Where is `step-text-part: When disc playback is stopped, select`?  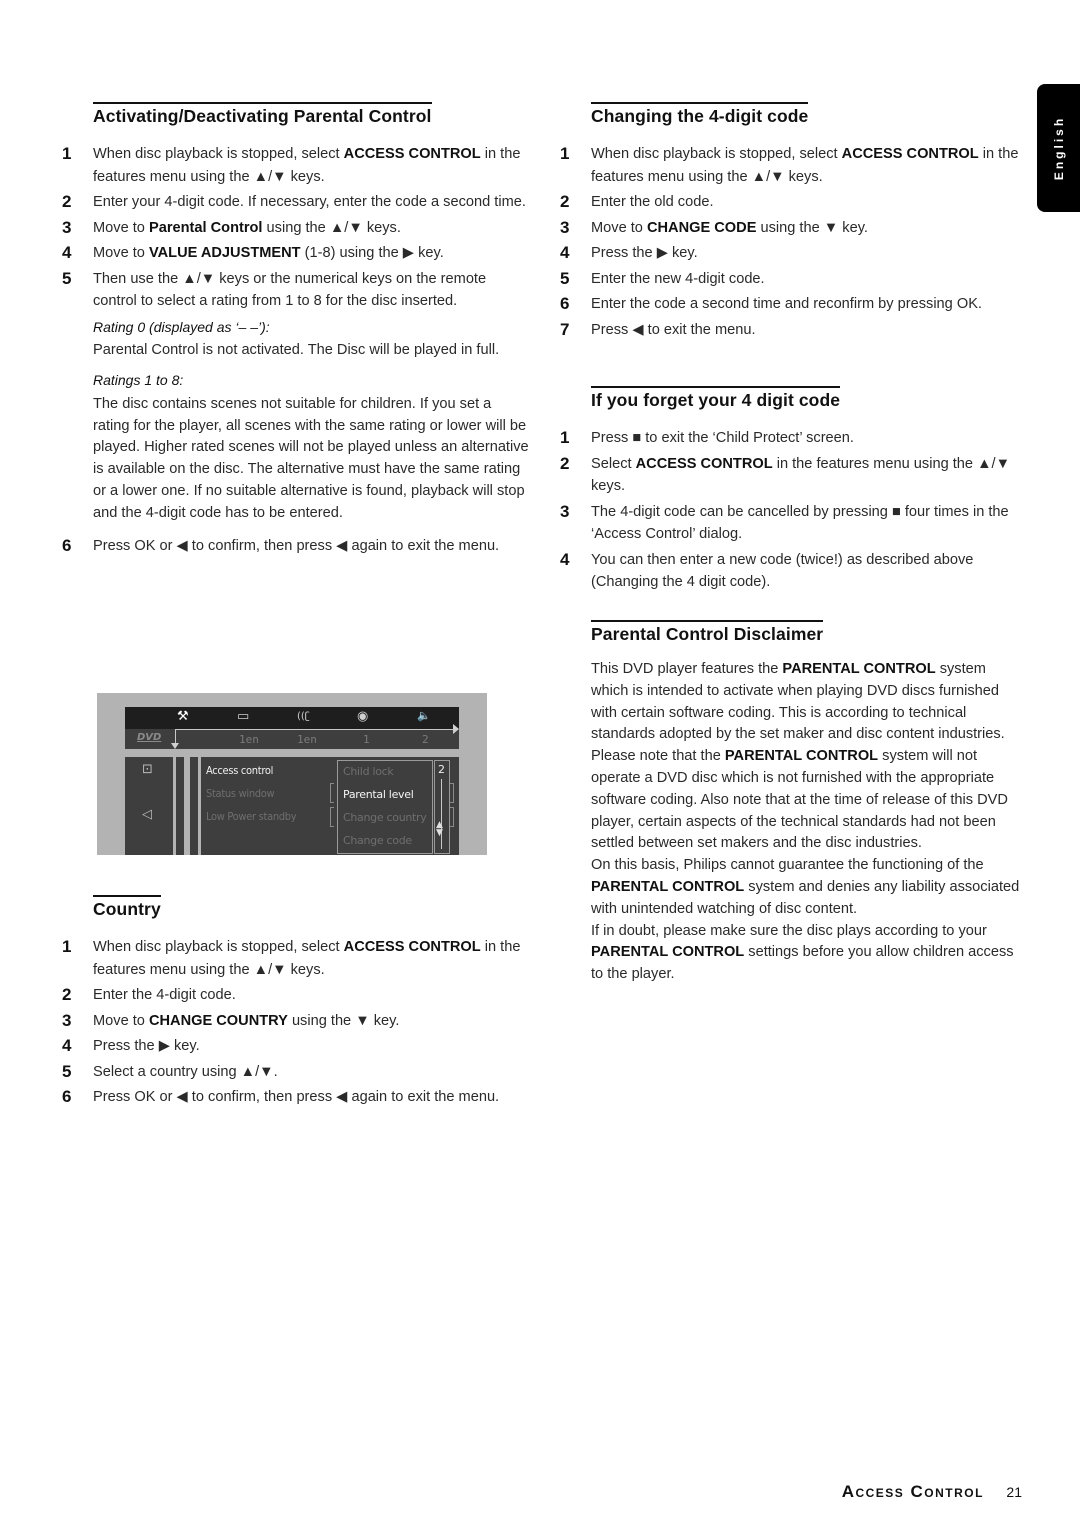
step-text-part: When disc playback is stopped, select is located at coordinates (716, 154).